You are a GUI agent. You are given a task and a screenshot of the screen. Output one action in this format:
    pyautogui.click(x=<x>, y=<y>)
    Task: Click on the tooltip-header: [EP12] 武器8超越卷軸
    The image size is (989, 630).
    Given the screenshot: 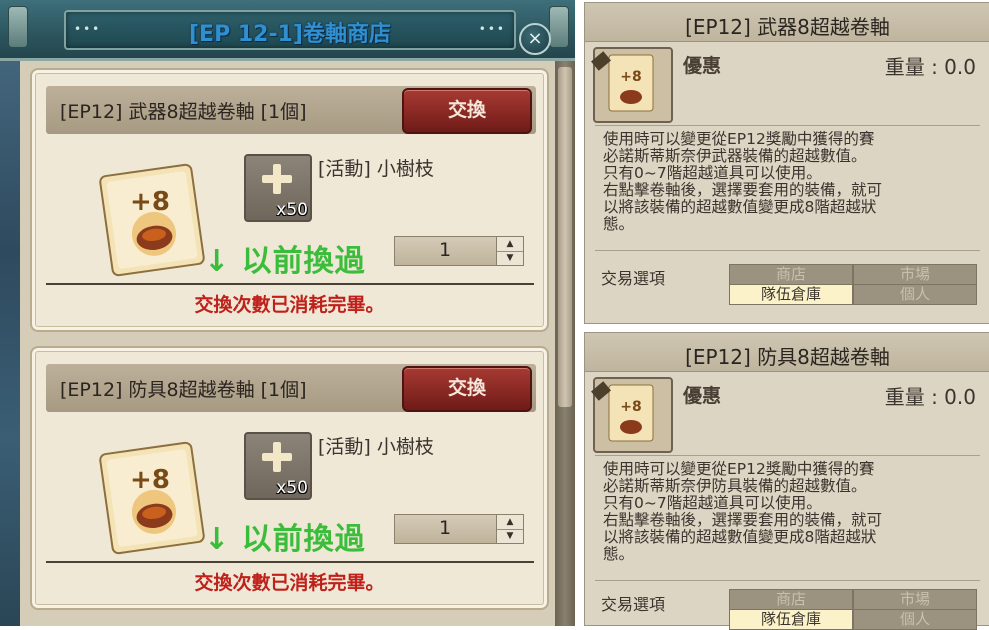 What is the action you would take?
    pyautogui.click(x=787, y=22)
    